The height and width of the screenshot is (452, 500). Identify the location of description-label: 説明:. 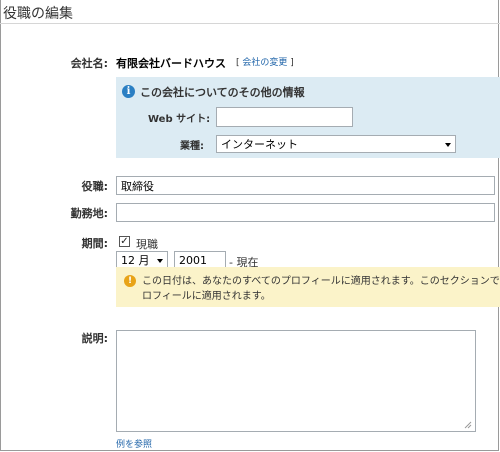
(94, 338).